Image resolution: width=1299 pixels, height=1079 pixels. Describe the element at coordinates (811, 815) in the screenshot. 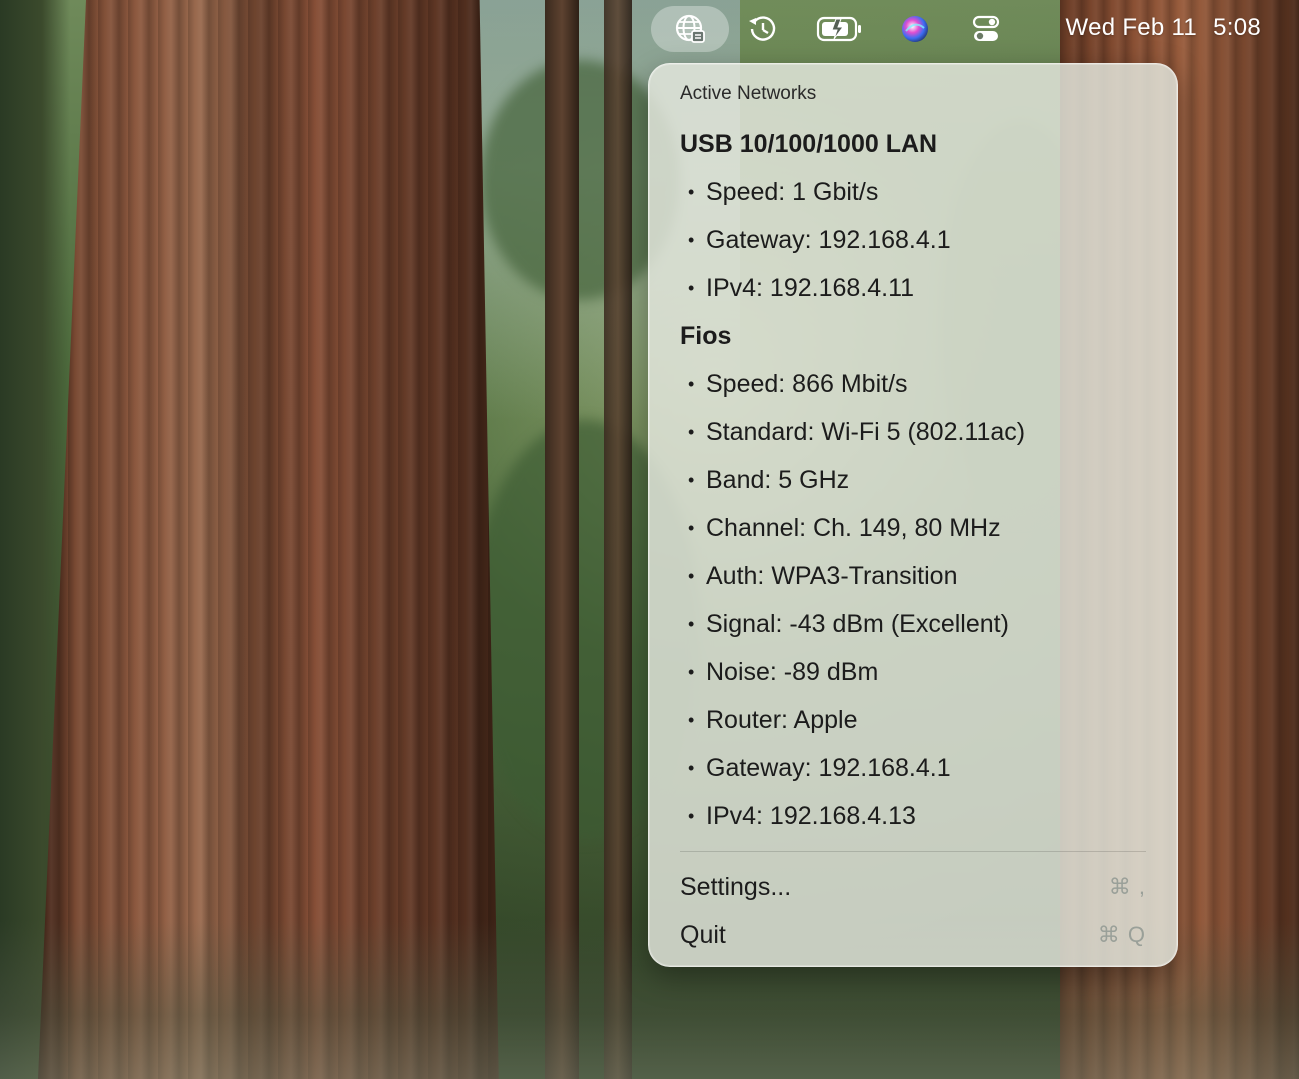

I see `detail-text: IPv4: 192.168.4.13` at that location.